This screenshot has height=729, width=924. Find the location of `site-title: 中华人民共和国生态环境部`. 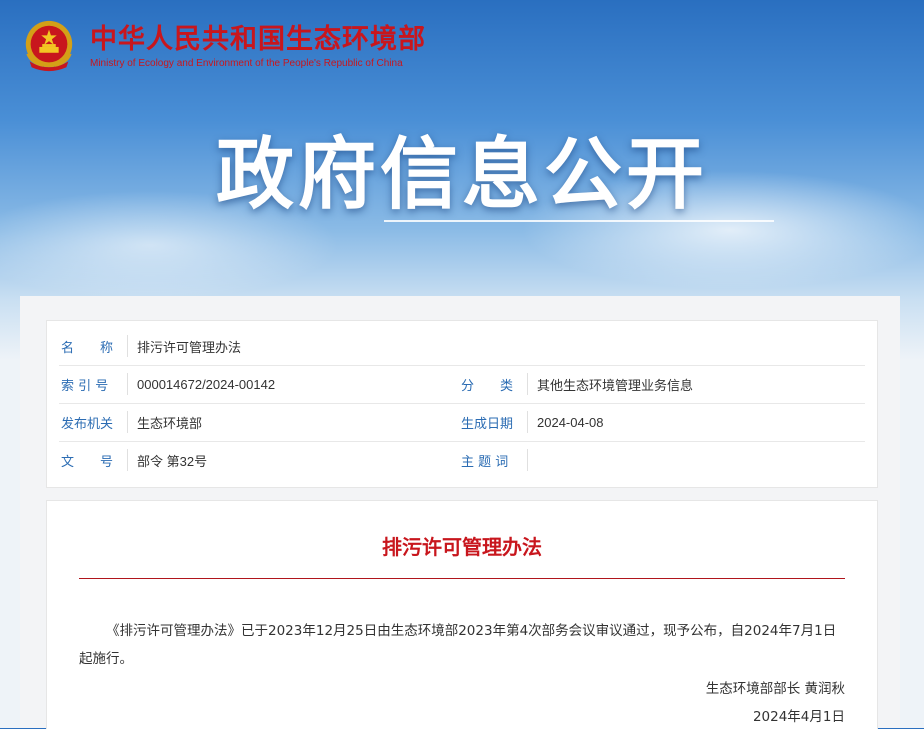

site-title: 中华人民共和国生态环境部 is located at coordinates (258, 40).